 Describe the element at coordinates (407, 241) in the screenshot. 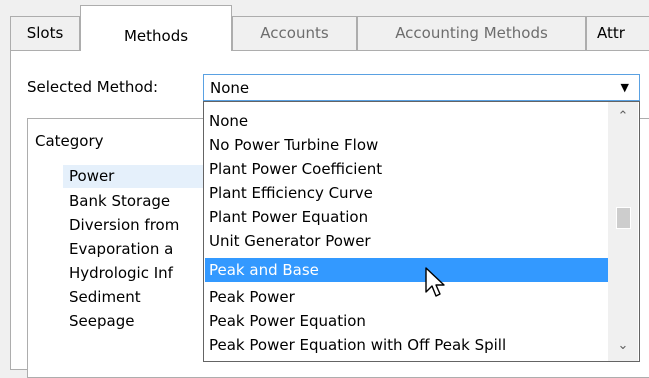

I see `method-option-unit-generator-power: Unit Generator Power` at that location.